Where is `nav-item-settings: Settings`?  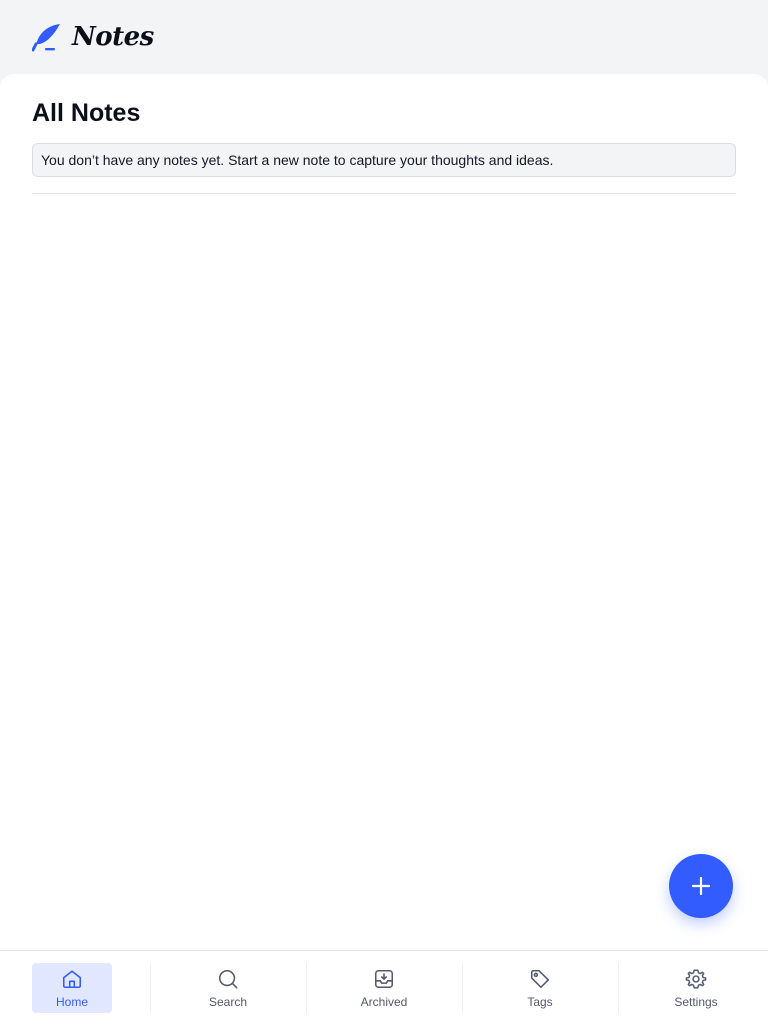
nav-item-settings: Settings is located at coordinates (696, 988).